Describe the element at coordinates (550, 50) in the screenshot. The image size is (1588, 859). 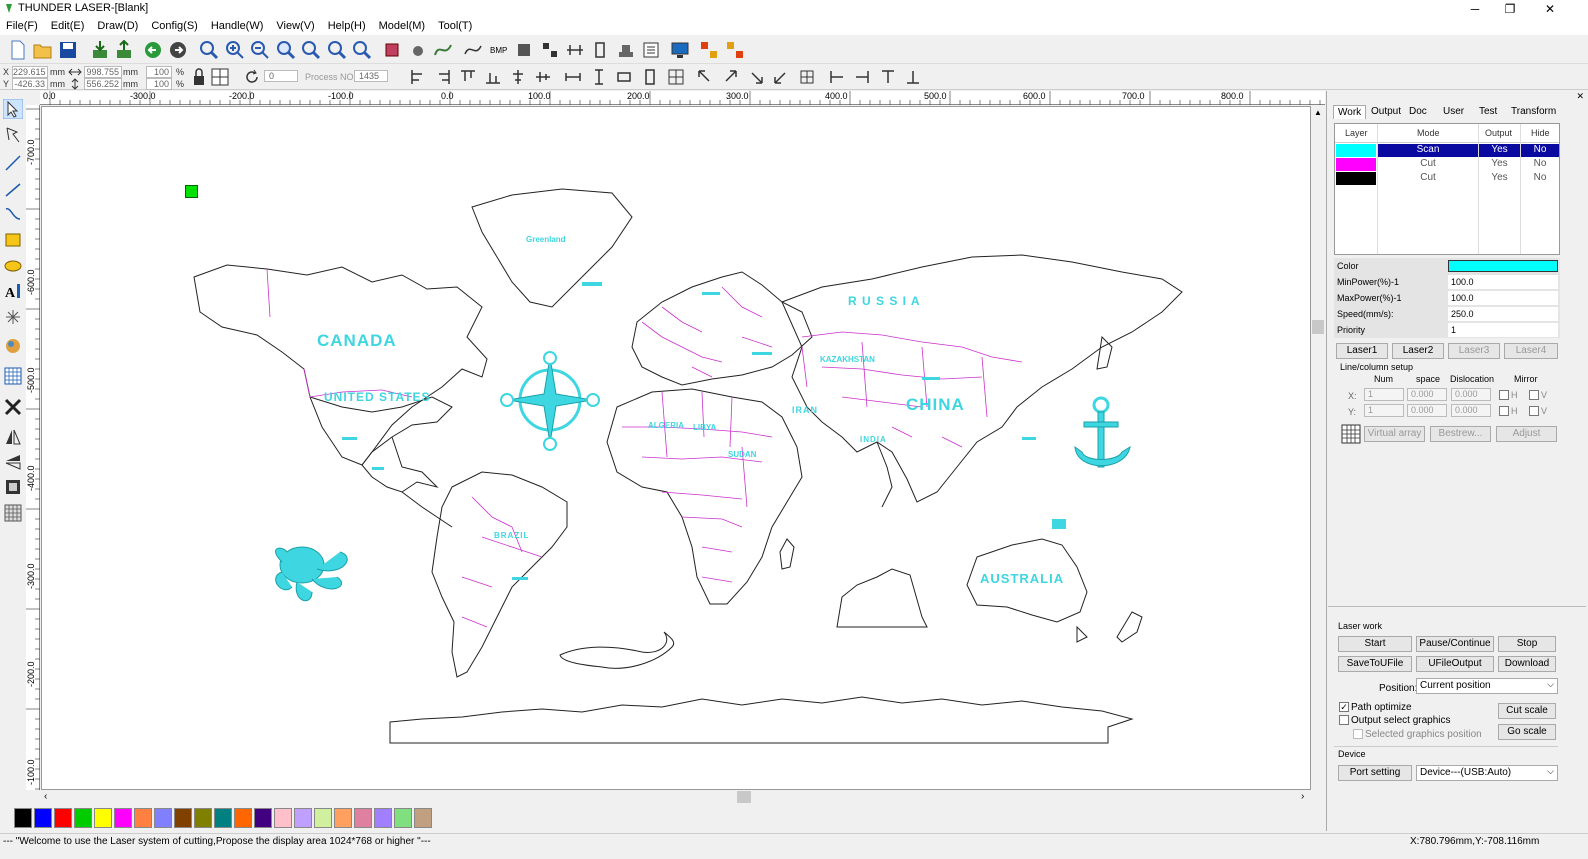
I see `group-icon` at that location.